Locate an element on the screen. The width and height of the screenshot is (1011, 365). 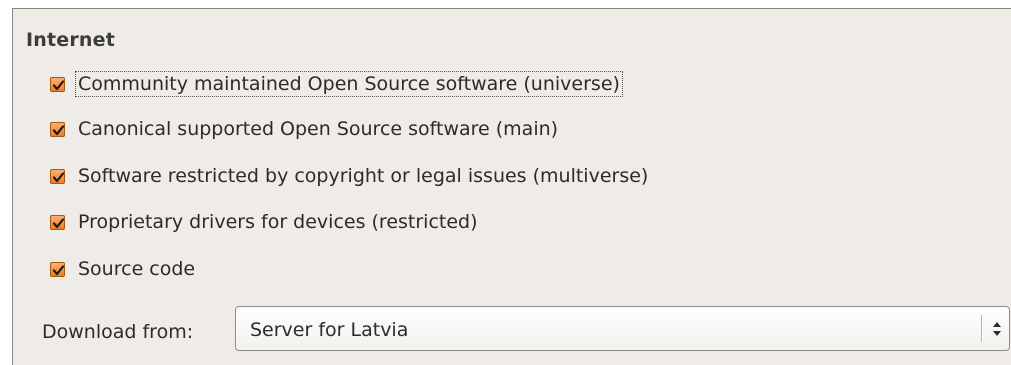
checkbox-source-code: Source code is located at coordinates (123, 269).